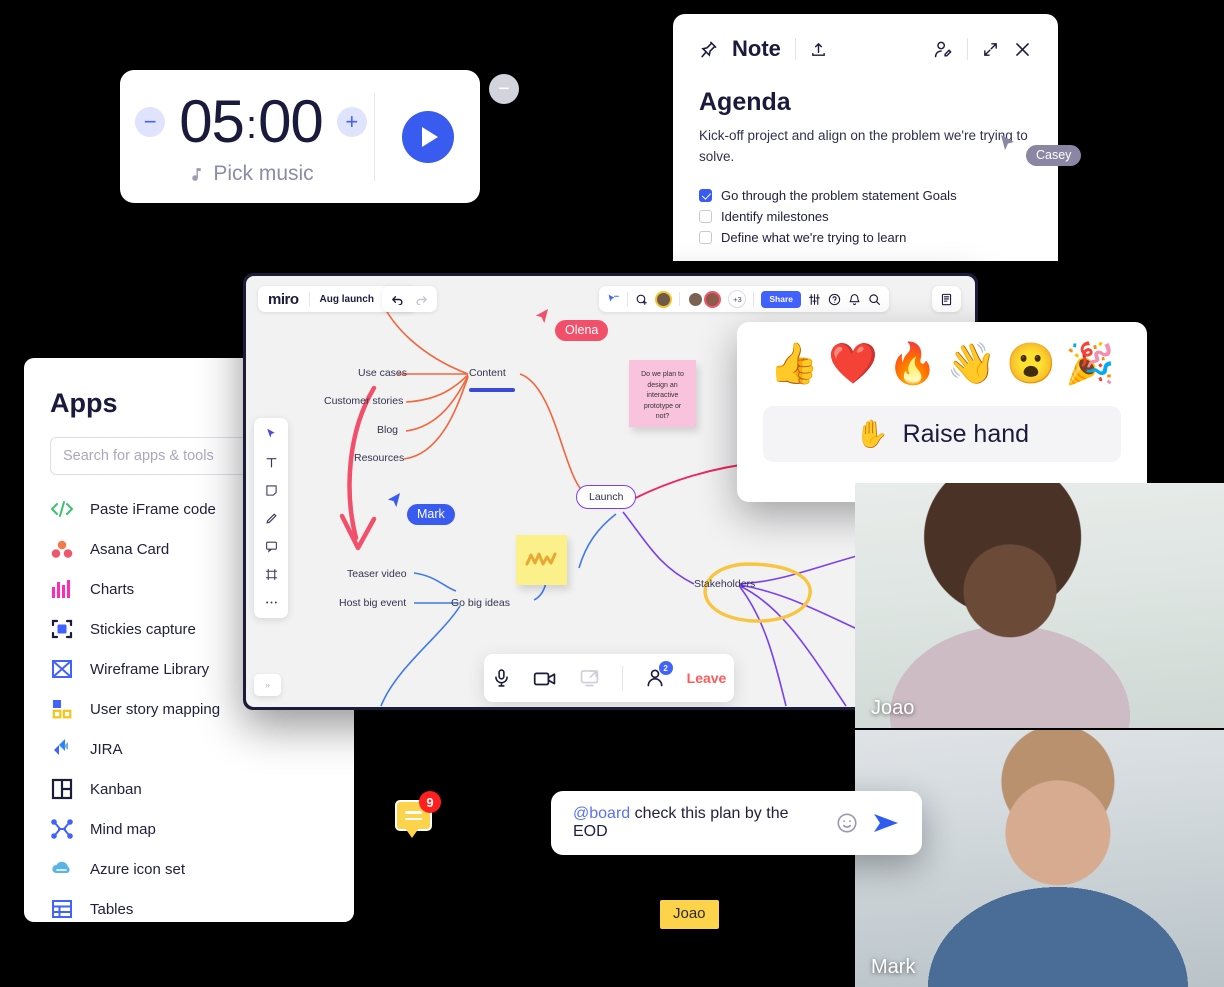 The image size is (1224, 987). I want to click on mindmap-node-launch: Launch, so click(606, 497).